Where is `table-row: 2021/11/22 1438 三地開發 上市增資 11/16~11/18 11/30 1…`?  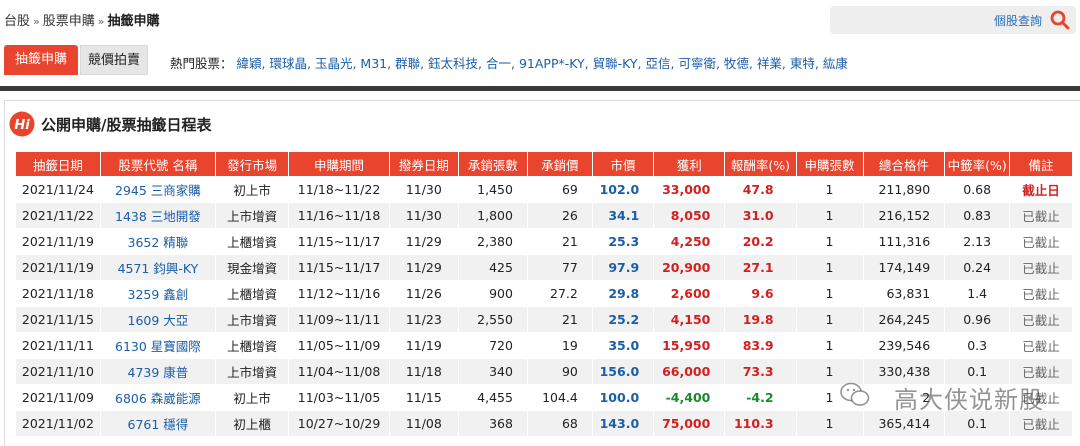 table-row: 2021/11/22 1438 三地開發 上市增資 11/16~11/18 11/30 1… is located at coordinates (544, 215).